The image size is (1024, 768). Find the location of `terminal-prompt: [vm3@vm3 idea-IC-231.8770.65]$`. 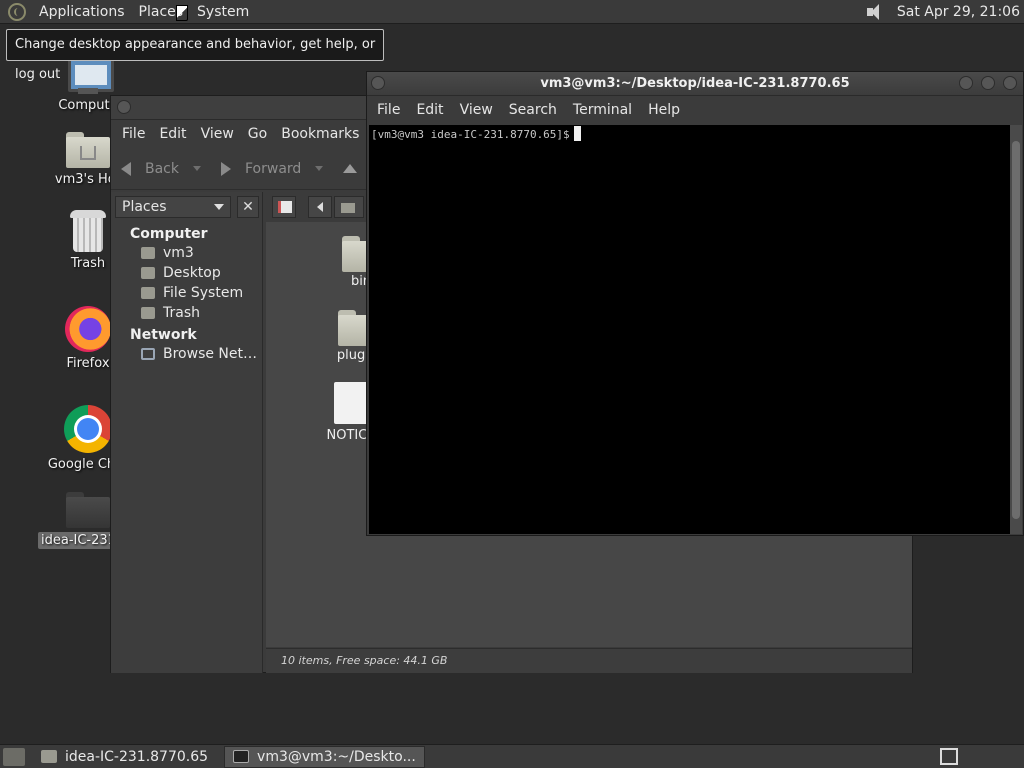

terminal-prompt: [vm3@vm3 idea-IC-231.8770.65]$ is located at coordinates (470, 134).